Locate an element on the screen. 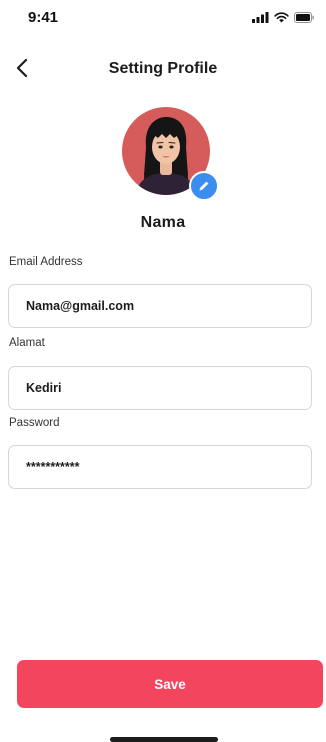  avatar-container is located at coordinates (170, 154).